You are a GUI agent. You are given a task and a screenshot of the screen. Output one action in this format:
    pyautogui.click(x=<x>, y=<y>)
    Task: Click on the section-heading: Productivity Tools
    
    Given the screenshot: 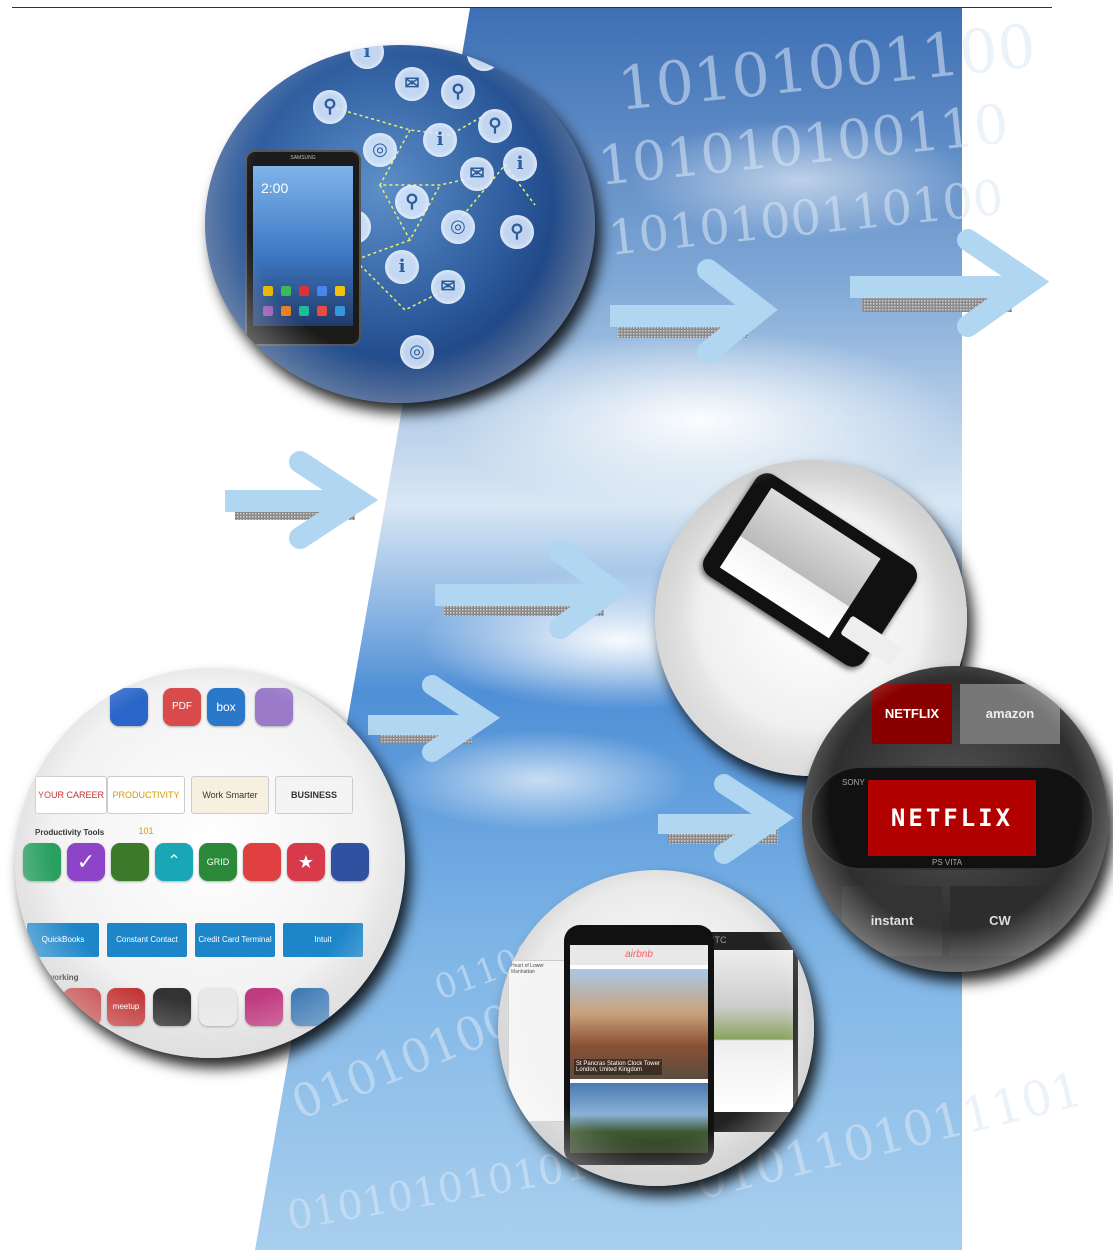 What is the action you would take?
    pyautogui.click(x=70, y=832)
    